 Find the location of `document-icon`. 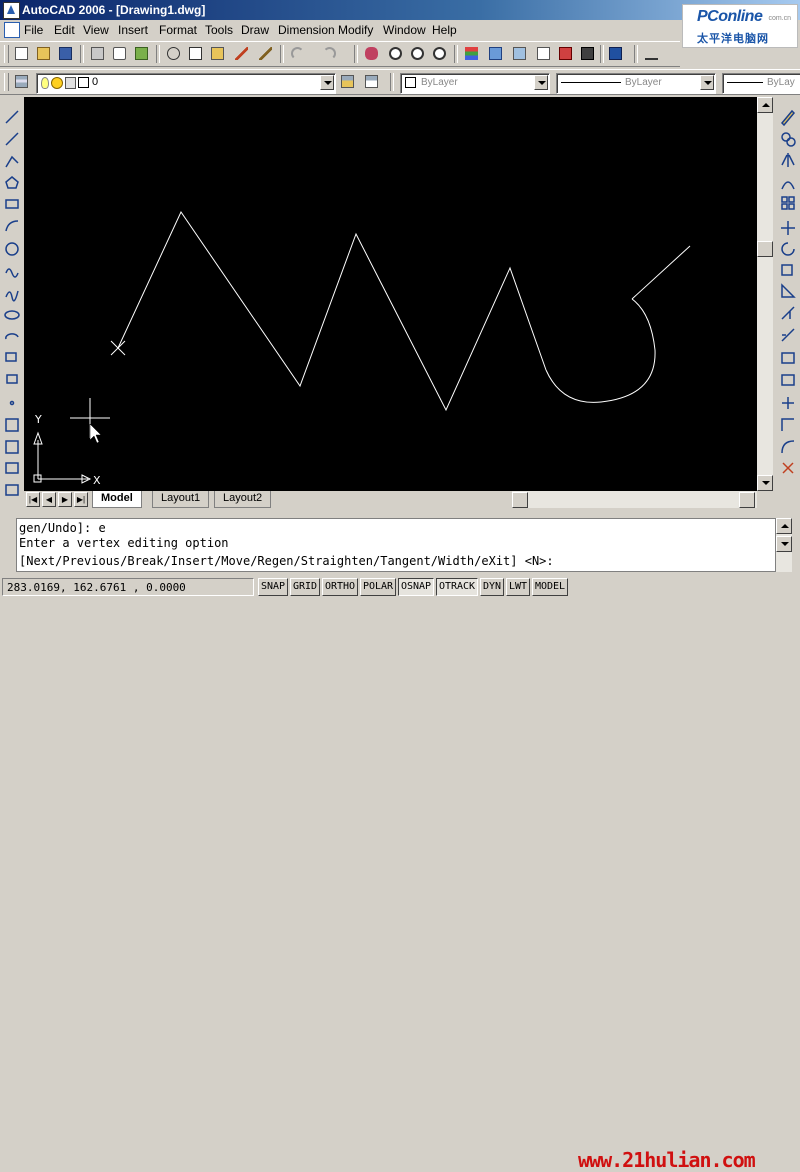

document-icon is located at coordinates (12, 30).